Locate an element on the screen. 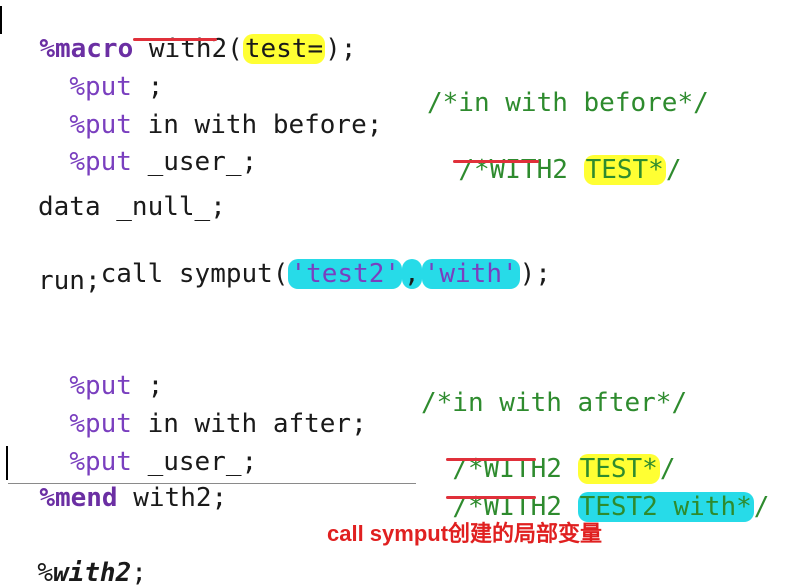  code-line-put-user: %put _user_; is located at coordinates (147, 147).